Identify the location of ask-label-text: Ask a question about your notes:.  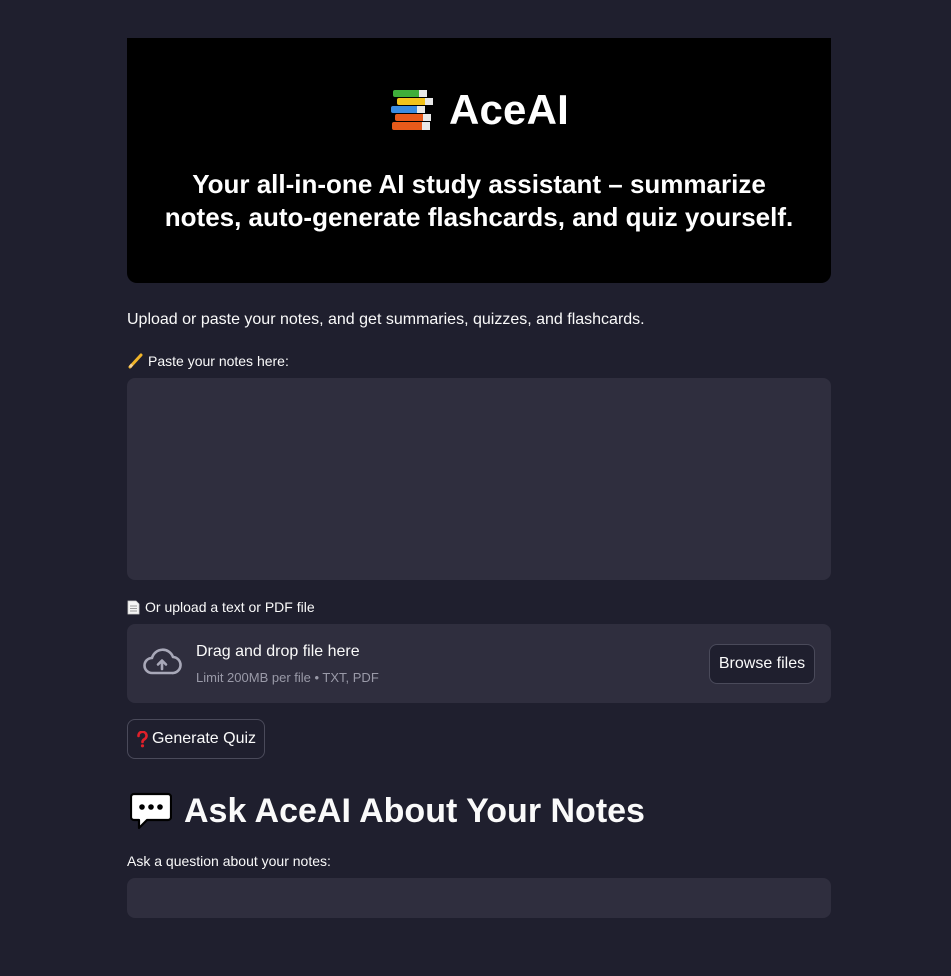
(229, 861).